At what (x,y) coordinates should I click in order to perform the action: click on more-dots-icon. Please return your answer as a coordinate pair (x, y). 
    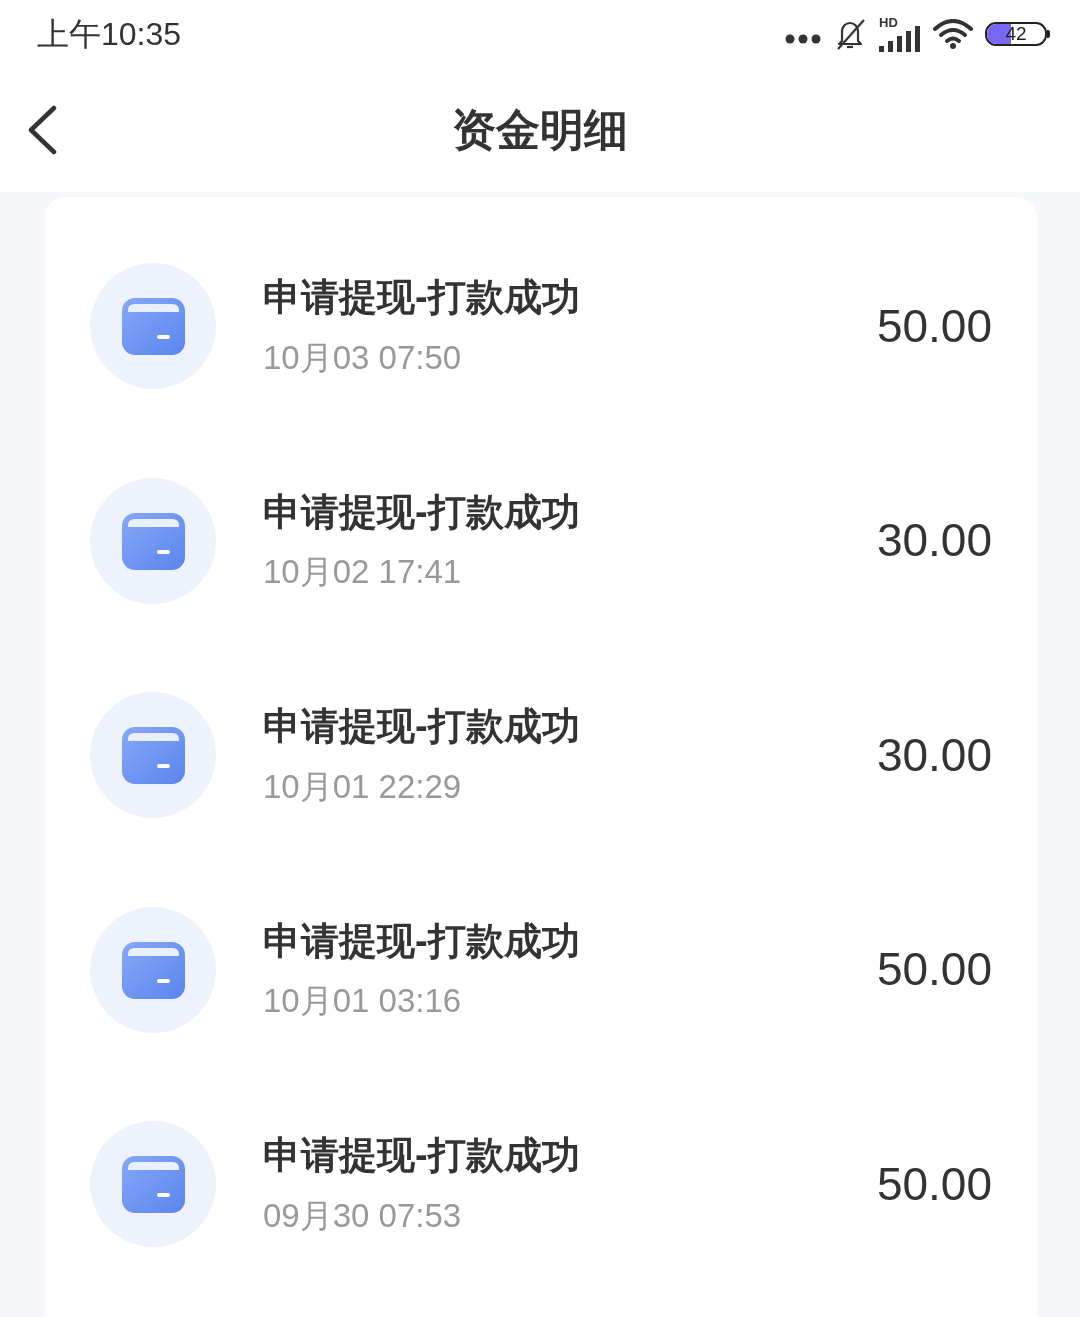
    Looking at the image, I should click on (803, 39).